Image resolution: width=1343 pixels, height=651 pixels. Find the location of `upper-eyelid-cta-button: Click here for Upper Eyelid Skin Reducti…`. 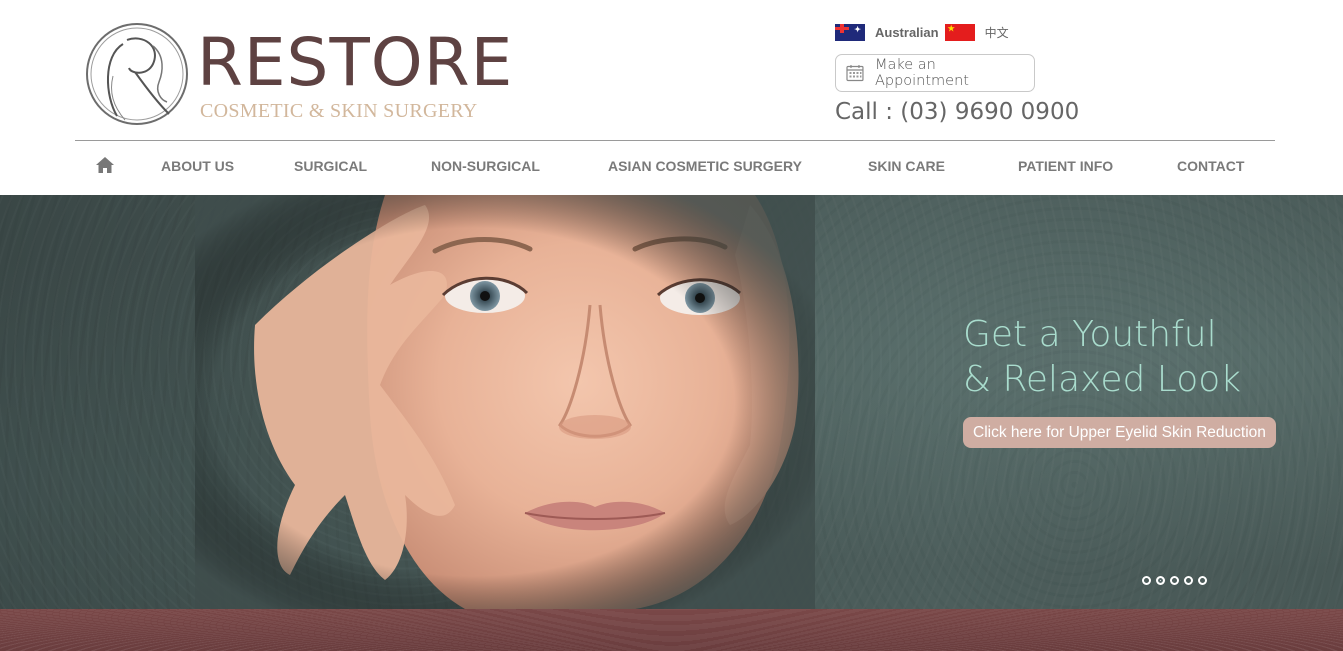

upper-eyelid-cta-button: Click here for Upper Eyelid Skin Reducti… is located at coordinates (1119, 432).